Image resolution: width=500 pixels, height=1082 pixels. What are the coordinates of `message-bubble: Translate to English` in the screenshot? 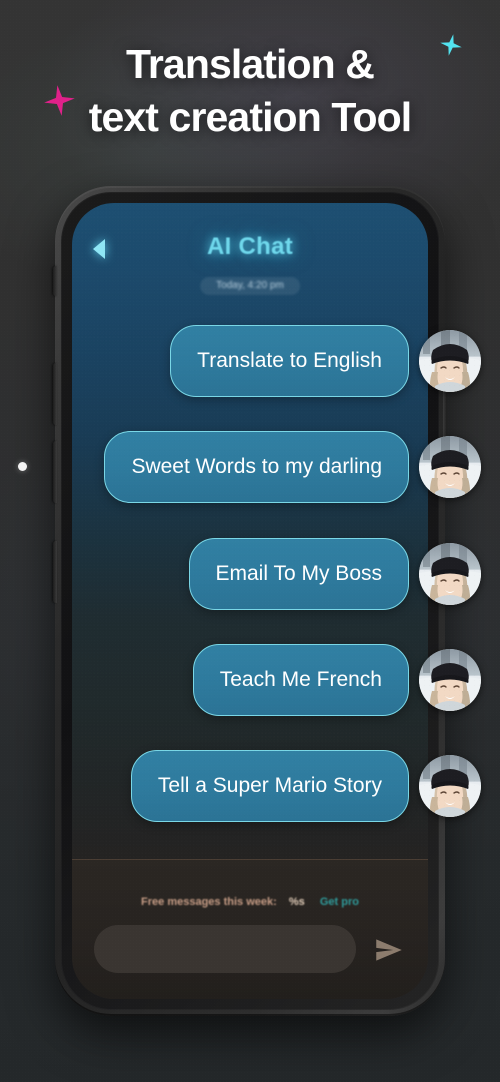 It's located at (289, 361).